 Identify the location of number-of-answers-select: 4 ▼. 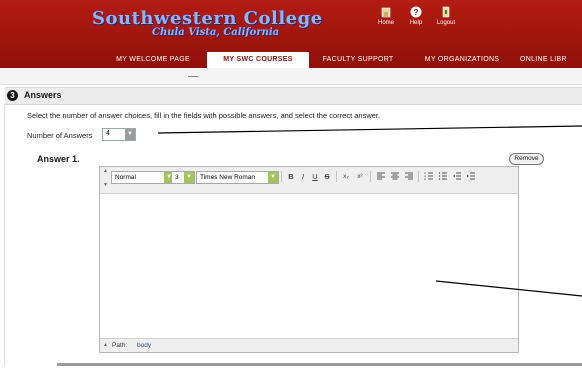
(119, 134).